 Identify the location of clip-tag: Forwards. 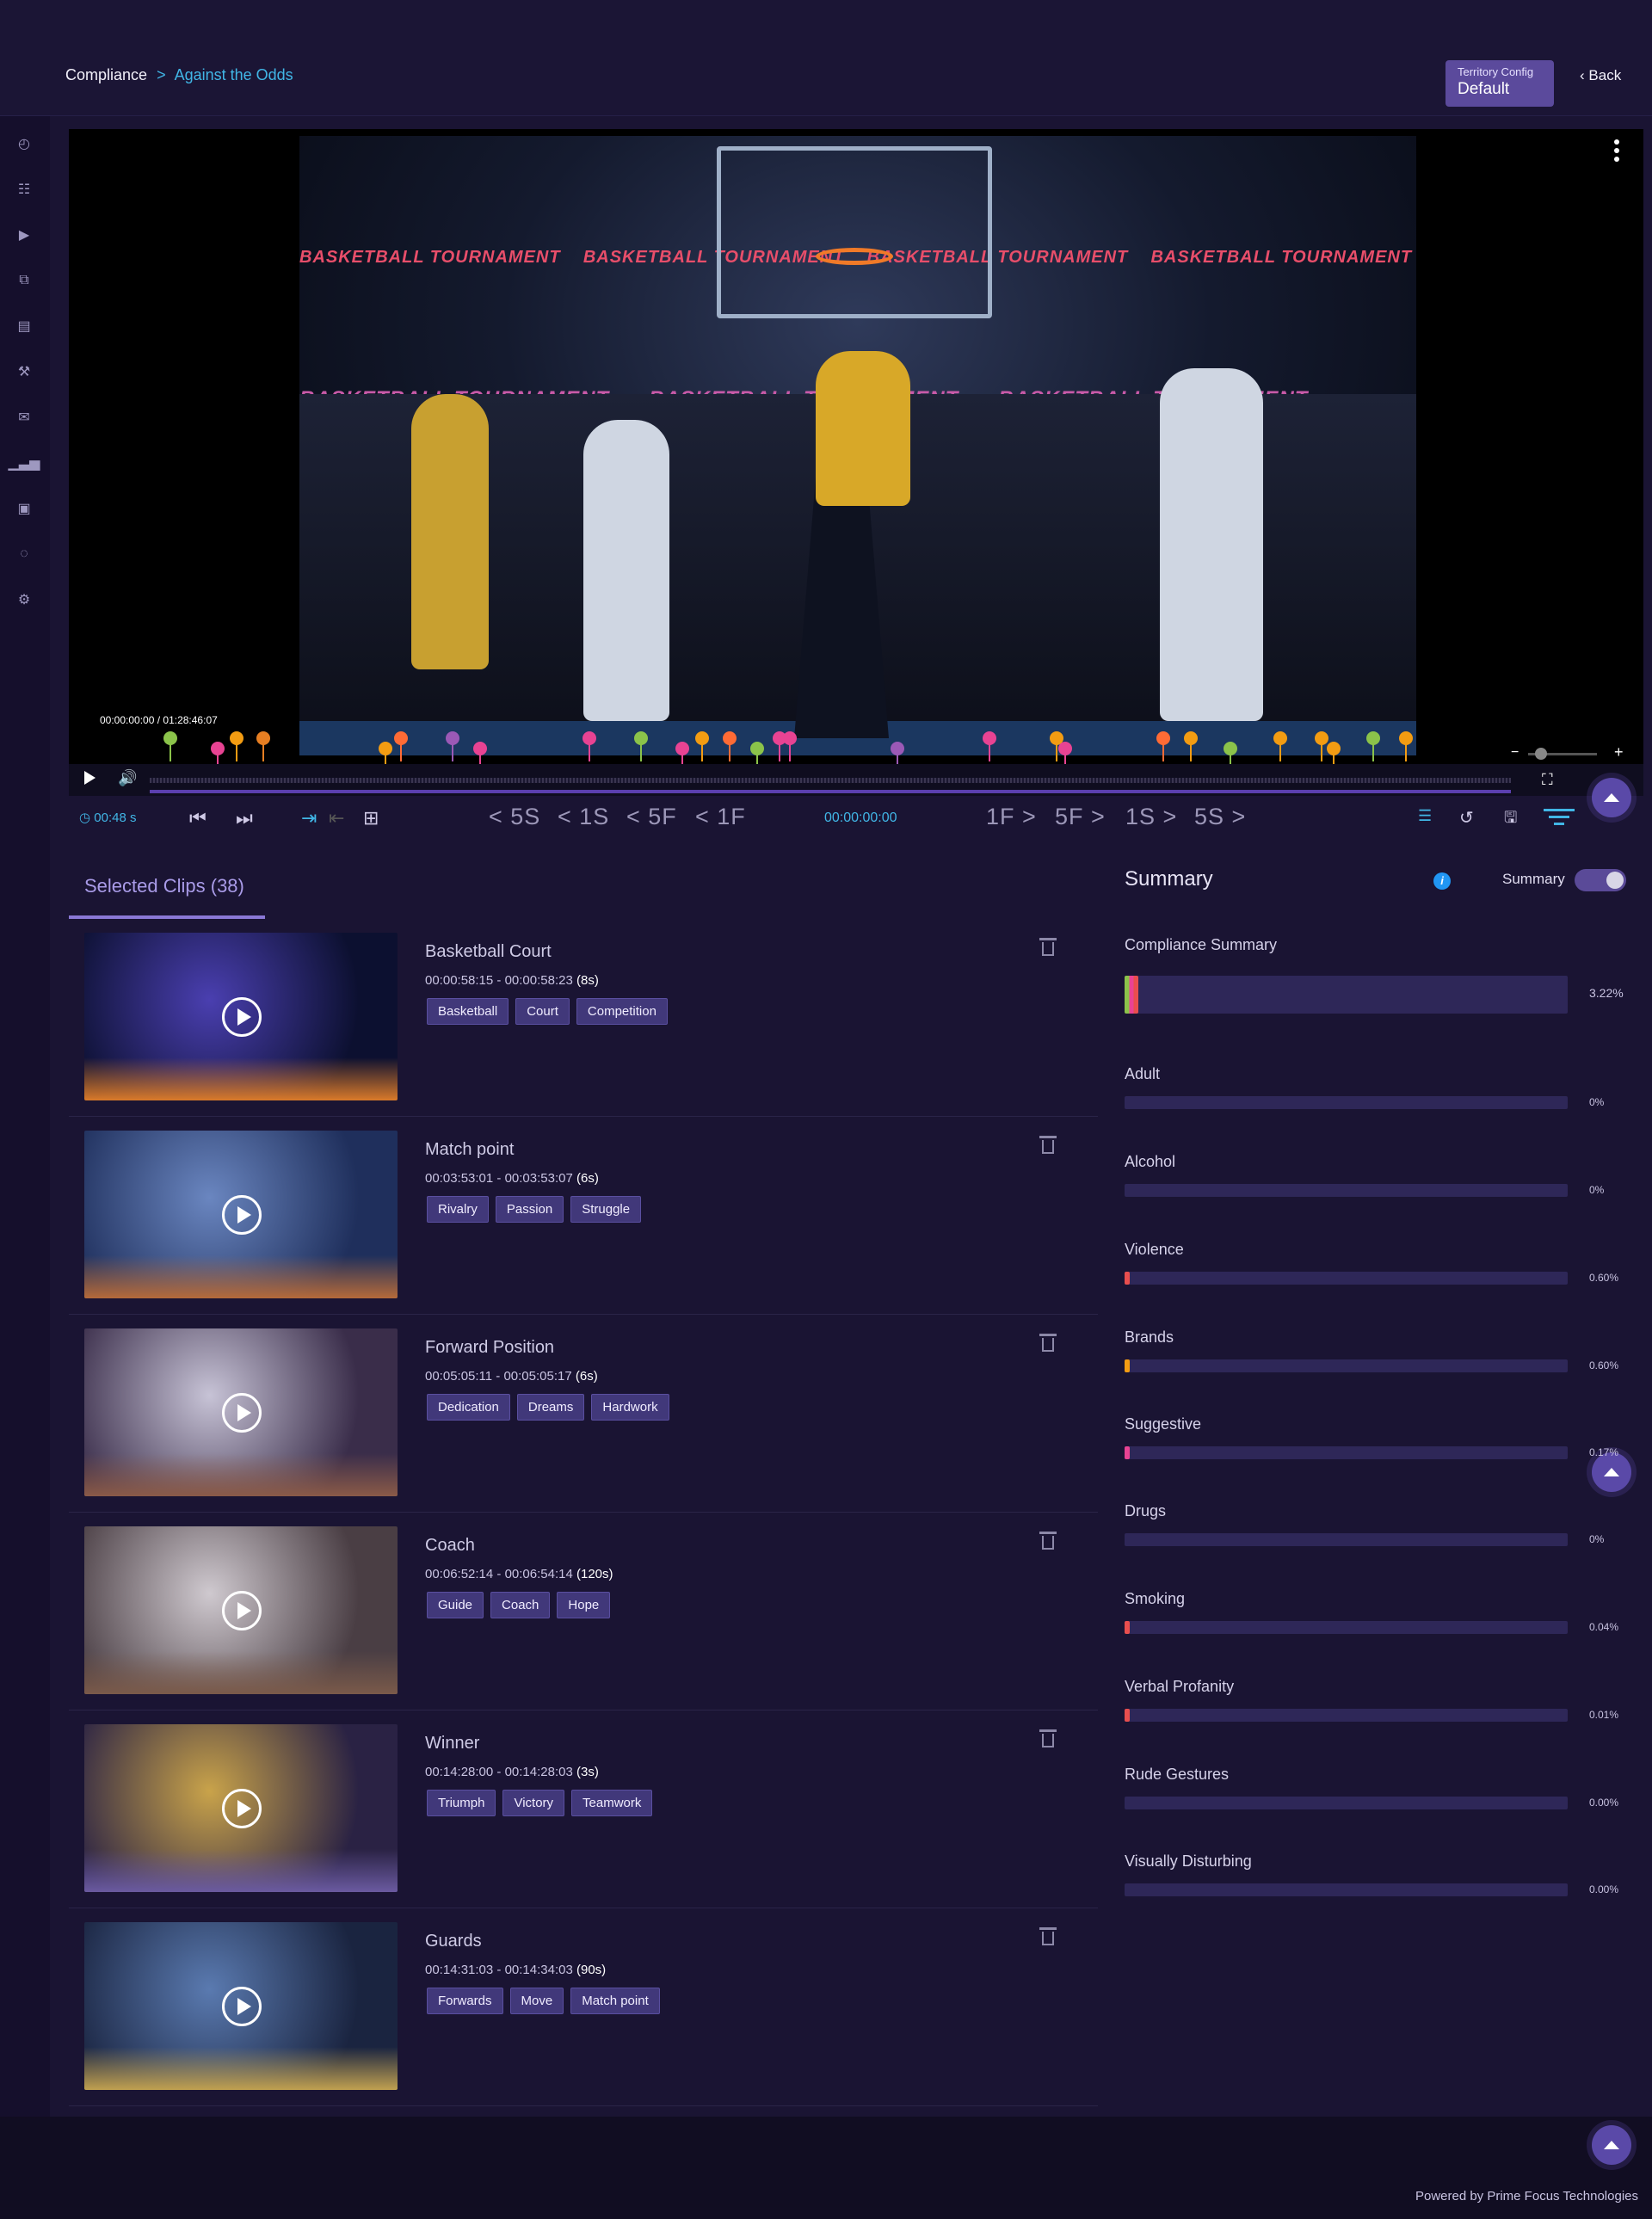
(465, 2001).